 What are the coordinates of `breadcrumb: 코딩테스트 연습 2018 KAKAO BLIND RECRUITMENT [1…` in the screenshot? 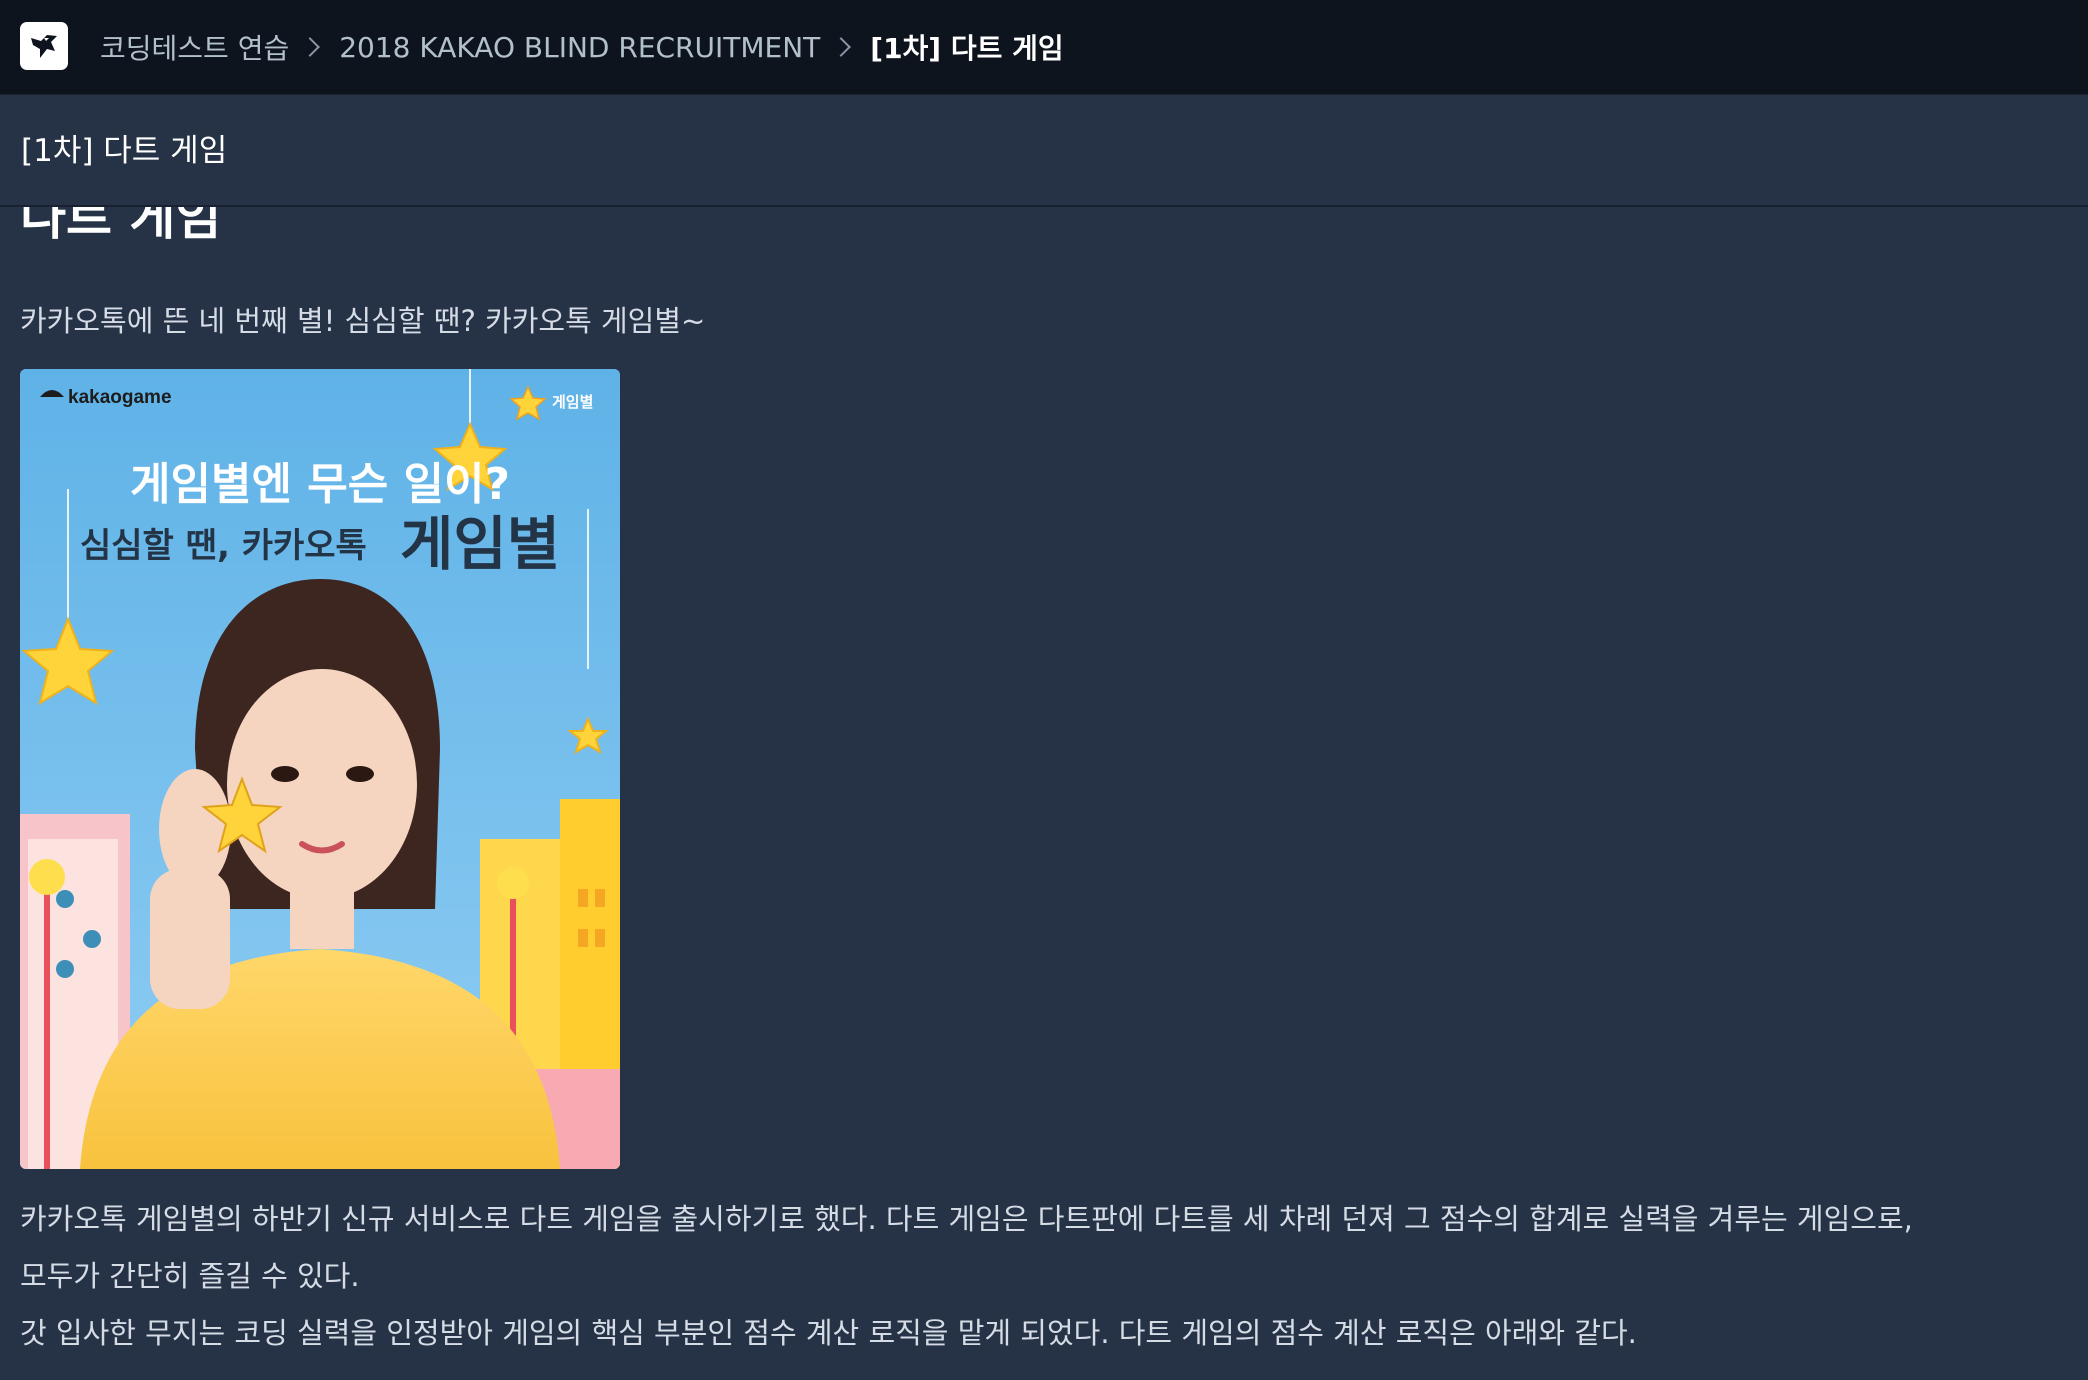 It's located at (582, 47).